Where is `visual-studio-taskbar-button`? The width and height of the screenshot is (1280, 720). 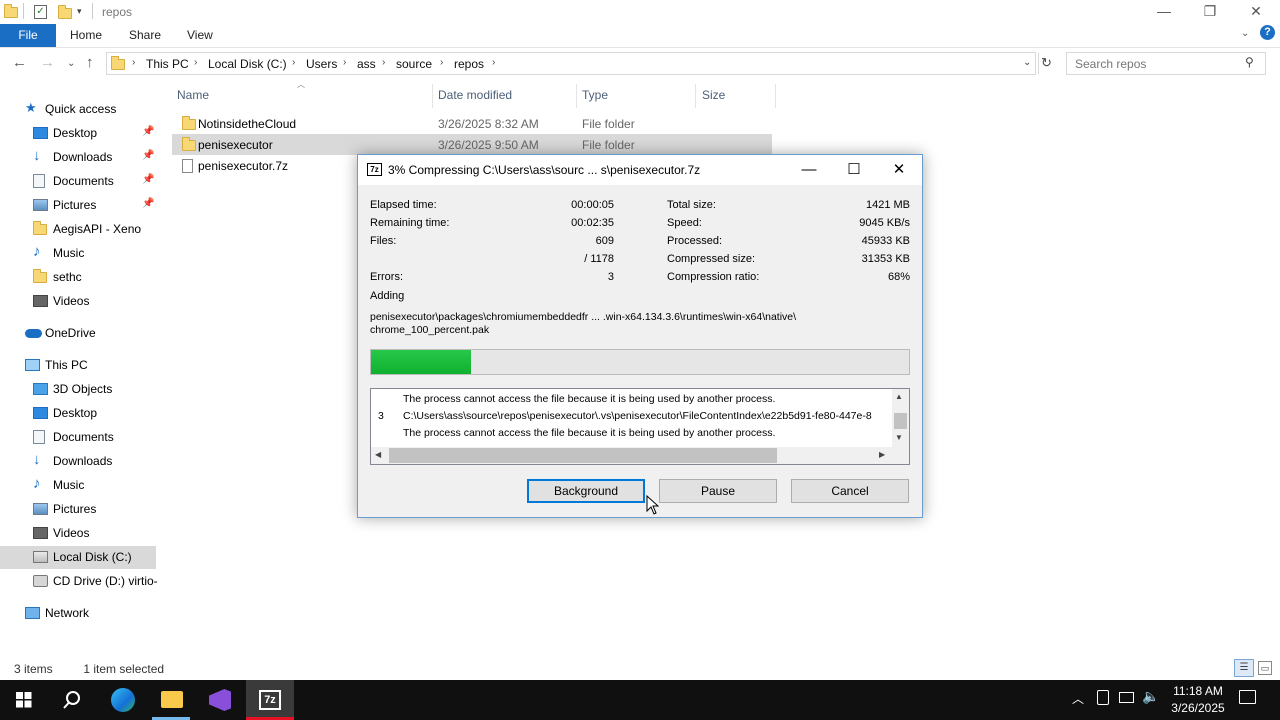 visual-studio-taskbar-button is located at coordinates (220, 700).